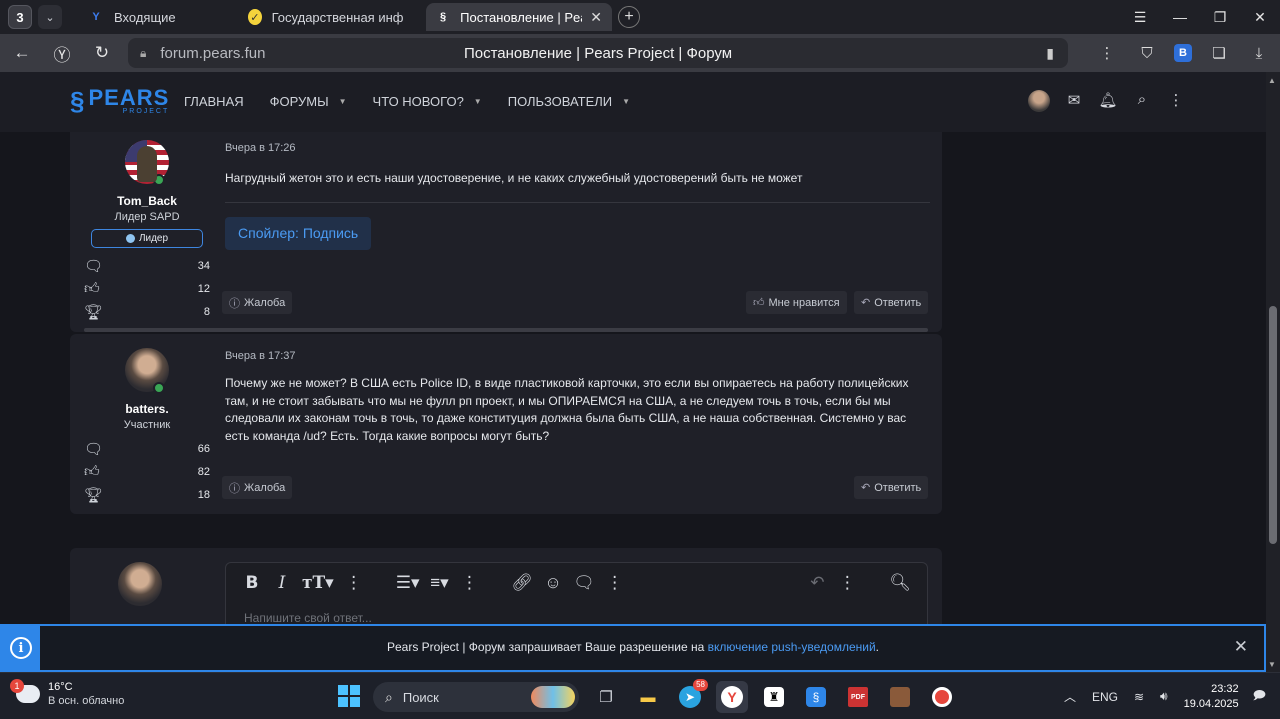 The width and height of the screenshot is (1280, 719). I want to click on spoiler-button: Спойлер: Подпись, so click(298, 233).